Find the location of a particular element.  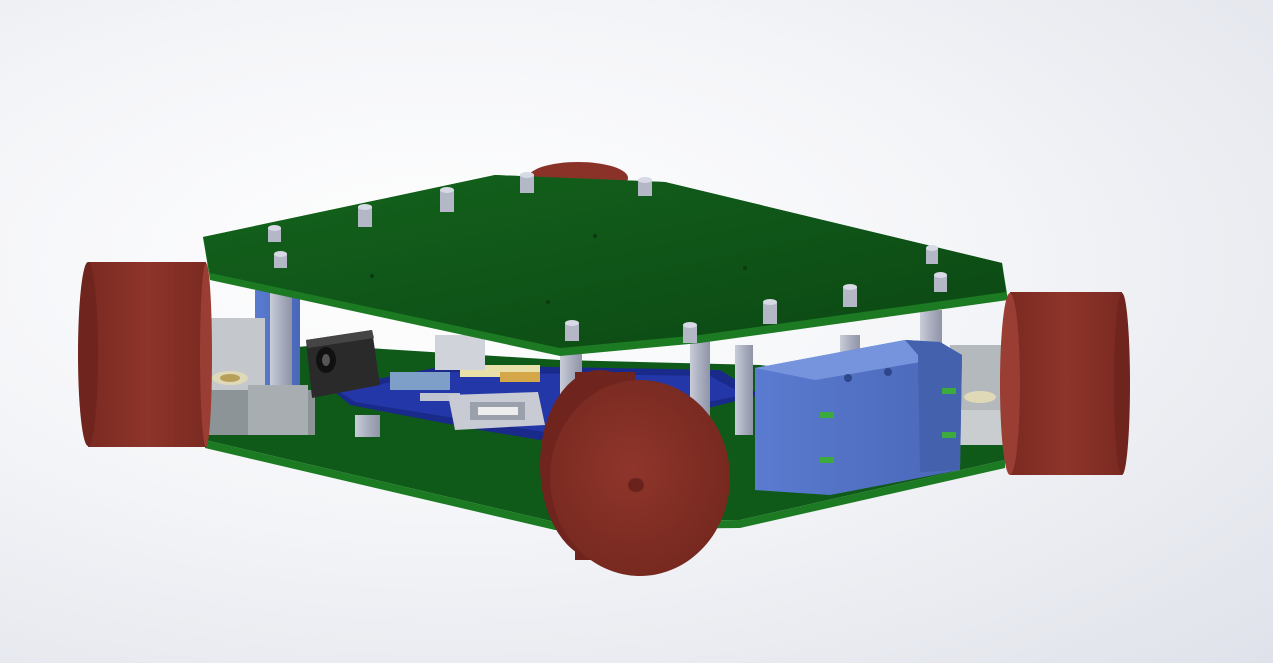

motor-mount-bracket is located at coordinates (858, 417).